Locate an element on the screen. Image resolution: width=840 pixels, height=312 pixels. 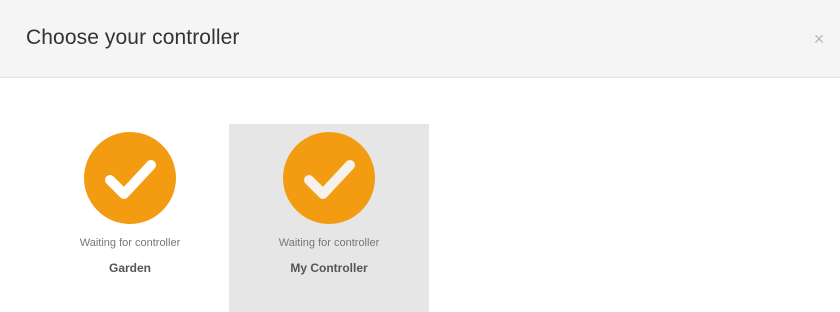
controller-card-garden: Waiting for controller Garden is located at coordinates (130, 218).